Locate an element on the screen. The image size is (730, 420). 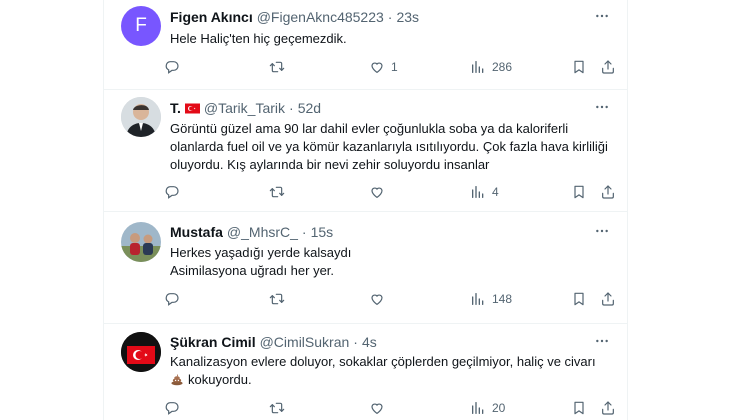
timestamp: 52d is located at coordinates (309, 108).